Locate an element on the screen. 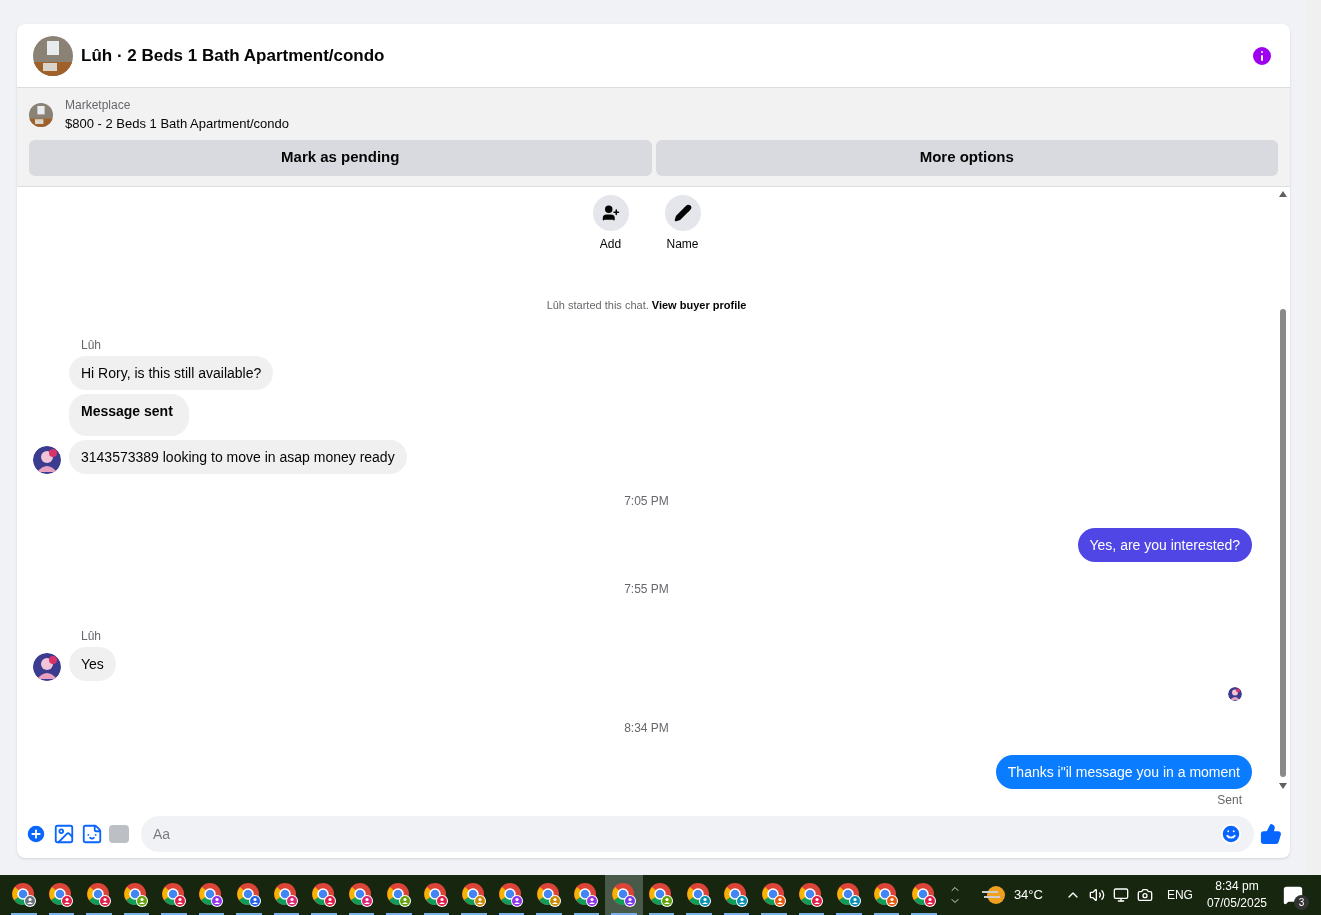  message-bubble: Thanks i"il message you in a moment is located at coordinates (1123, 771).